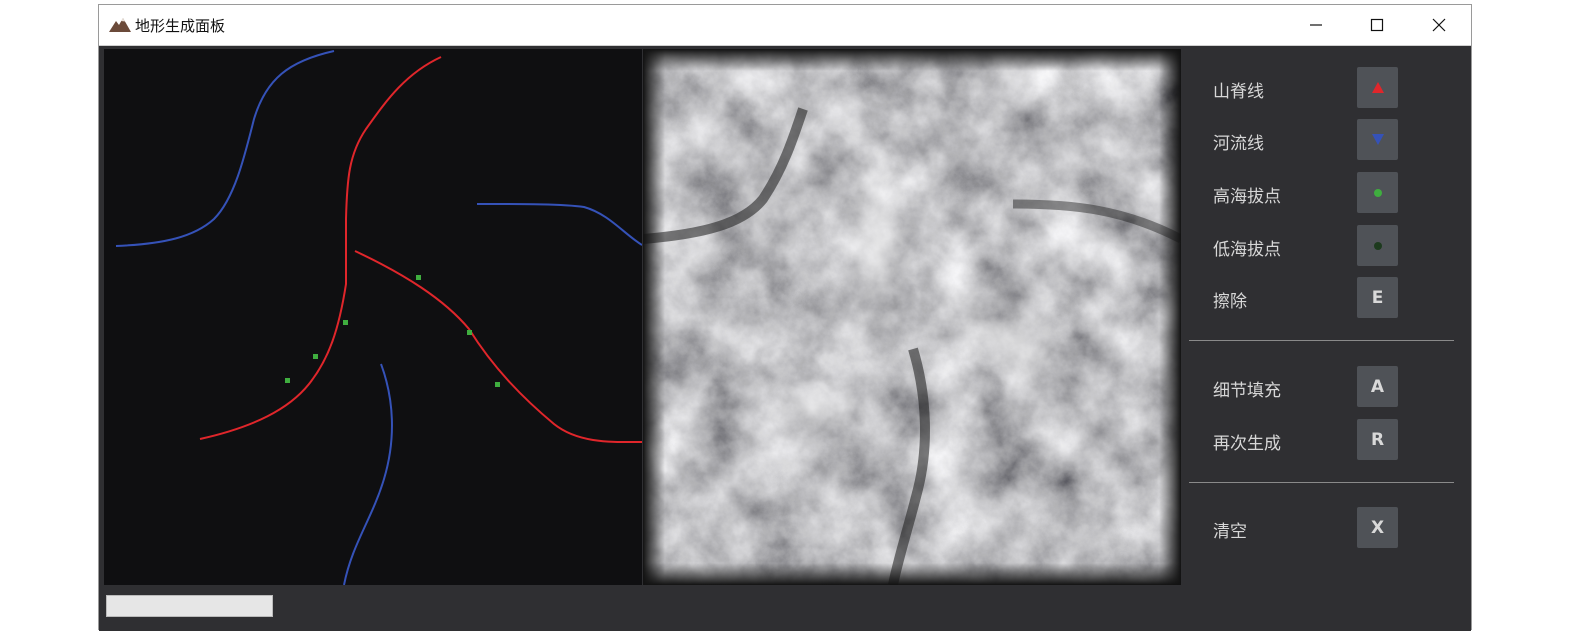 This screenshot has width=1575, height=631. I want to click on river-label: 河流线, so click(1238, 144).